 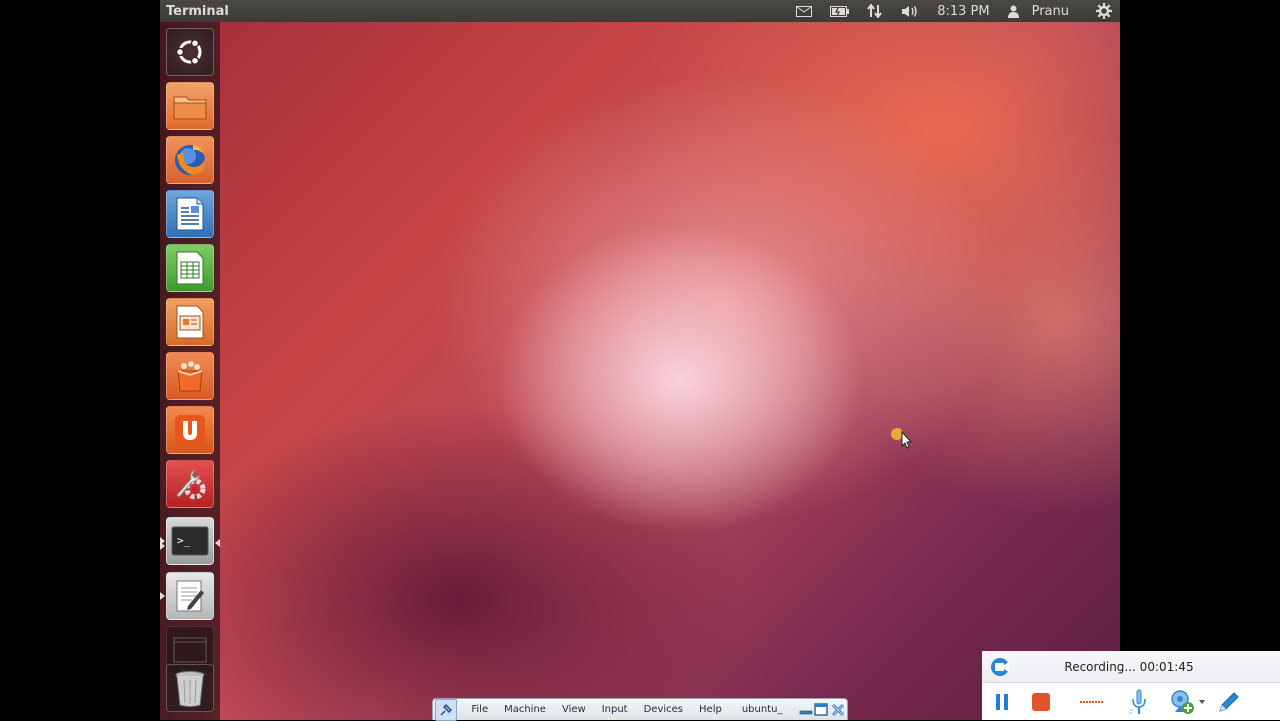 I want to click on stop-icon, so click(x=1041, y=701).